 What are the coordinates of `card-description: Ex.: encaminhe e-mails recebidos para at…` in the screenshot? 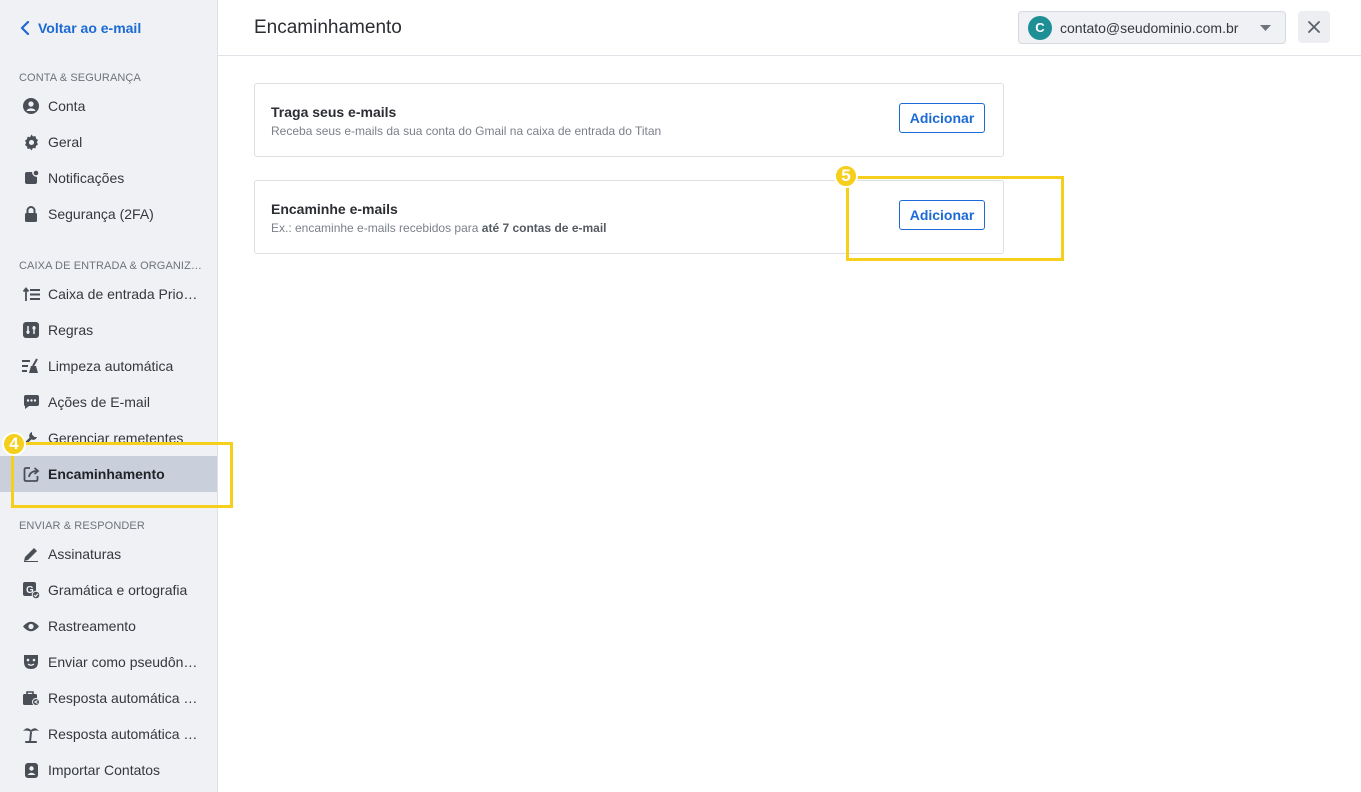 It's located at (439, 228).